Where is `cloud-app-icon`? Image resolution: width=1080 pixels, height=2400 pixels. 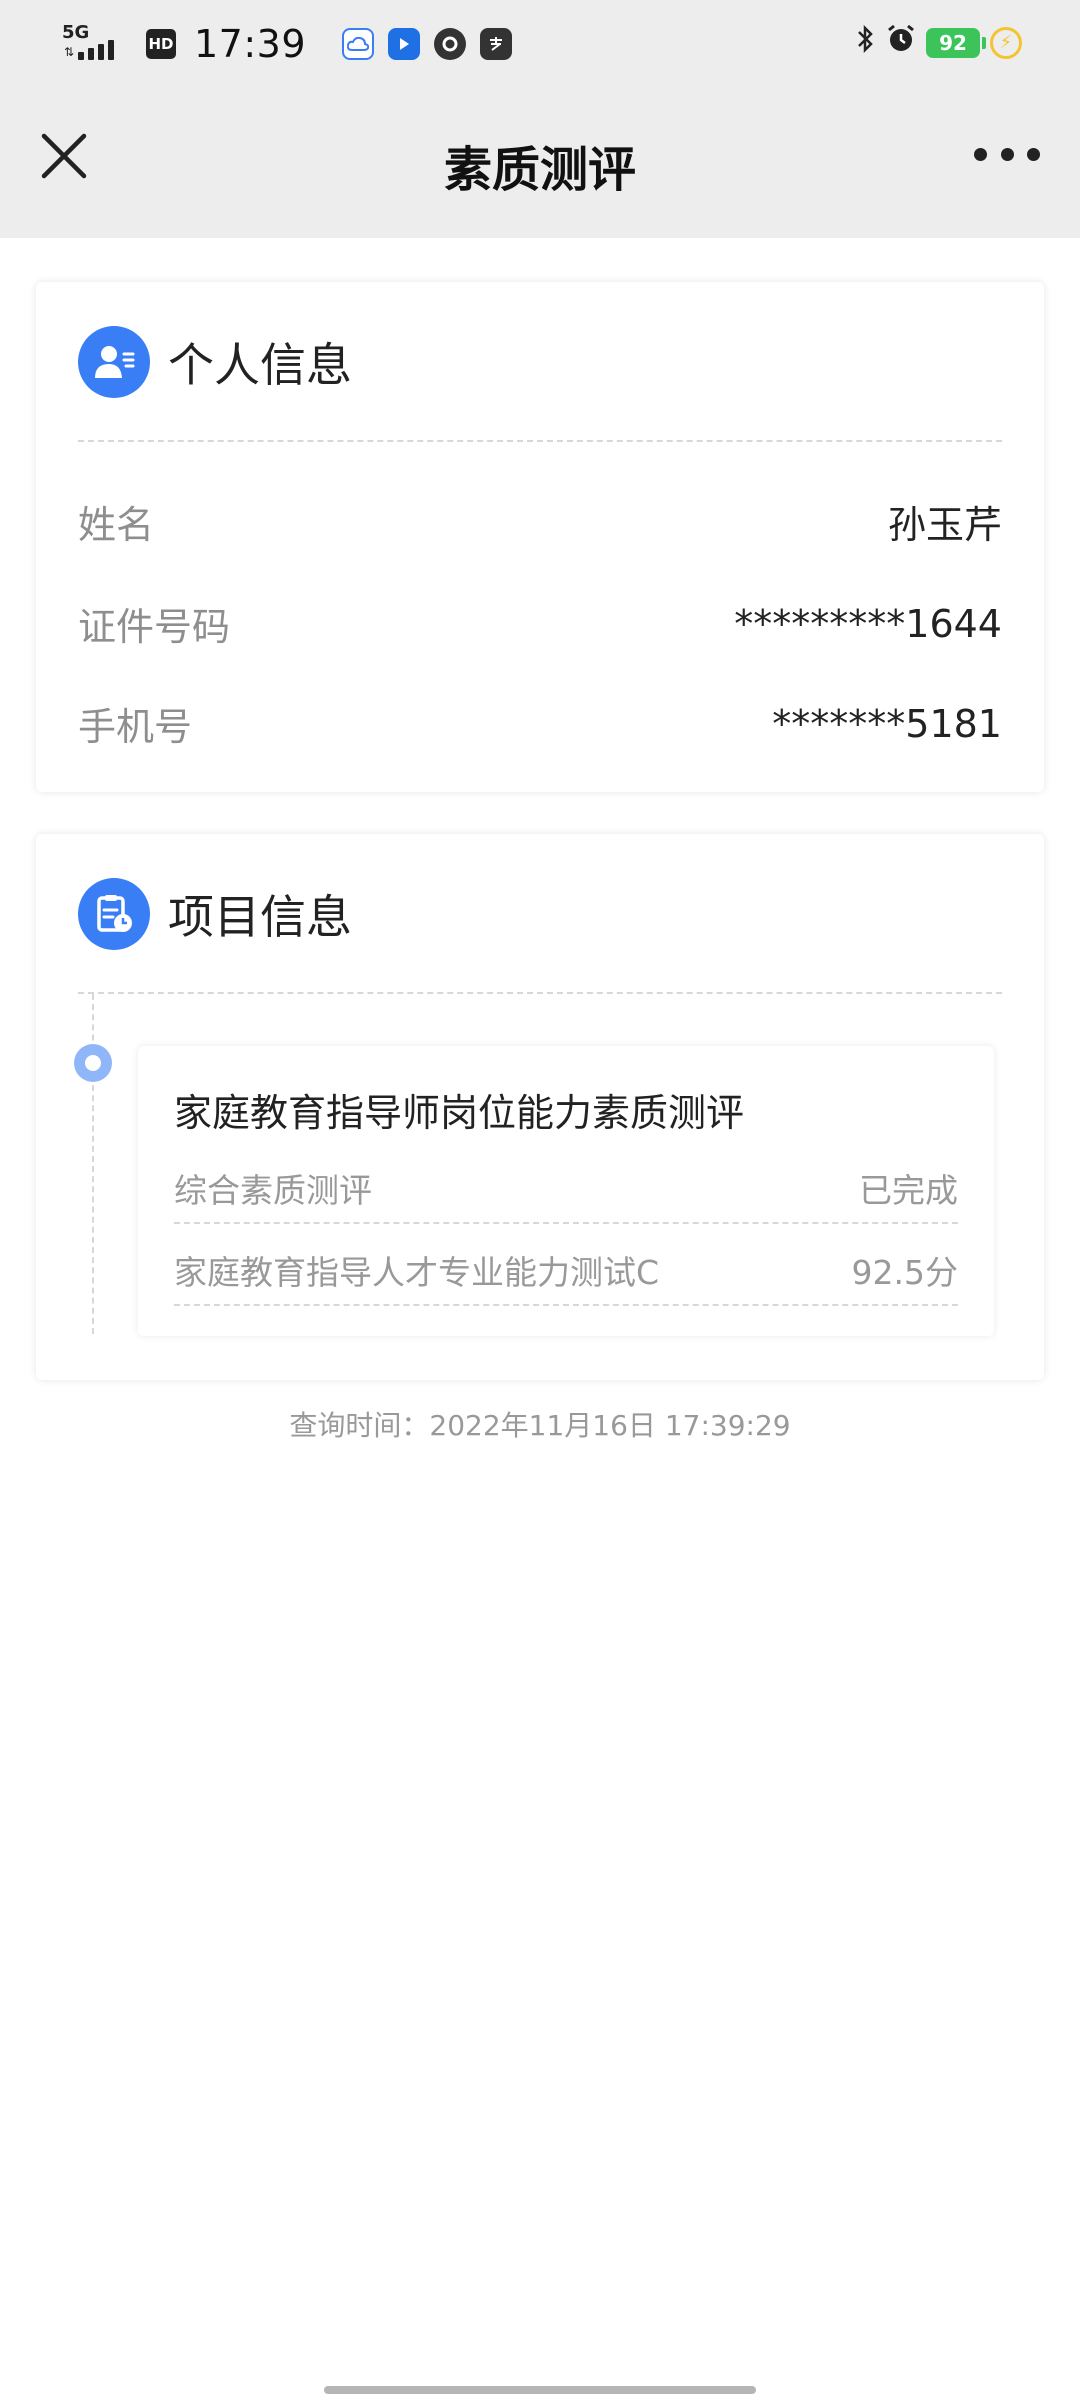
cloud-app-icon is located at coordinates (358, 44).